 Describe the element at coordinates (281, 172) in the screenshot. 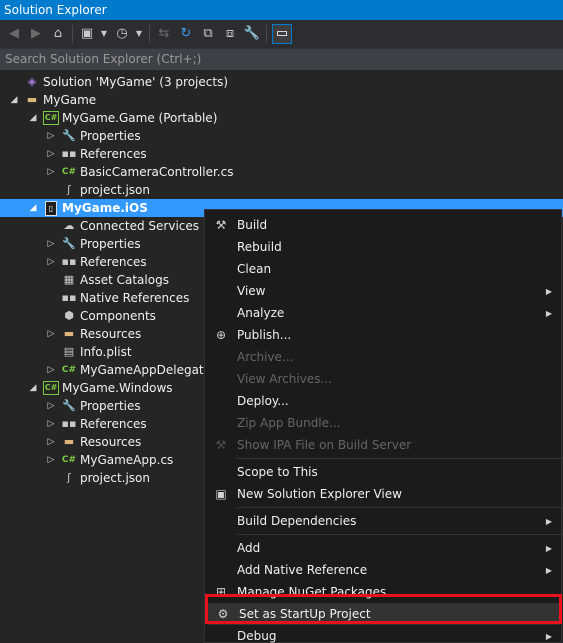

I see `tree-item: ▷ C# BasicCameraController.cs` at that location.